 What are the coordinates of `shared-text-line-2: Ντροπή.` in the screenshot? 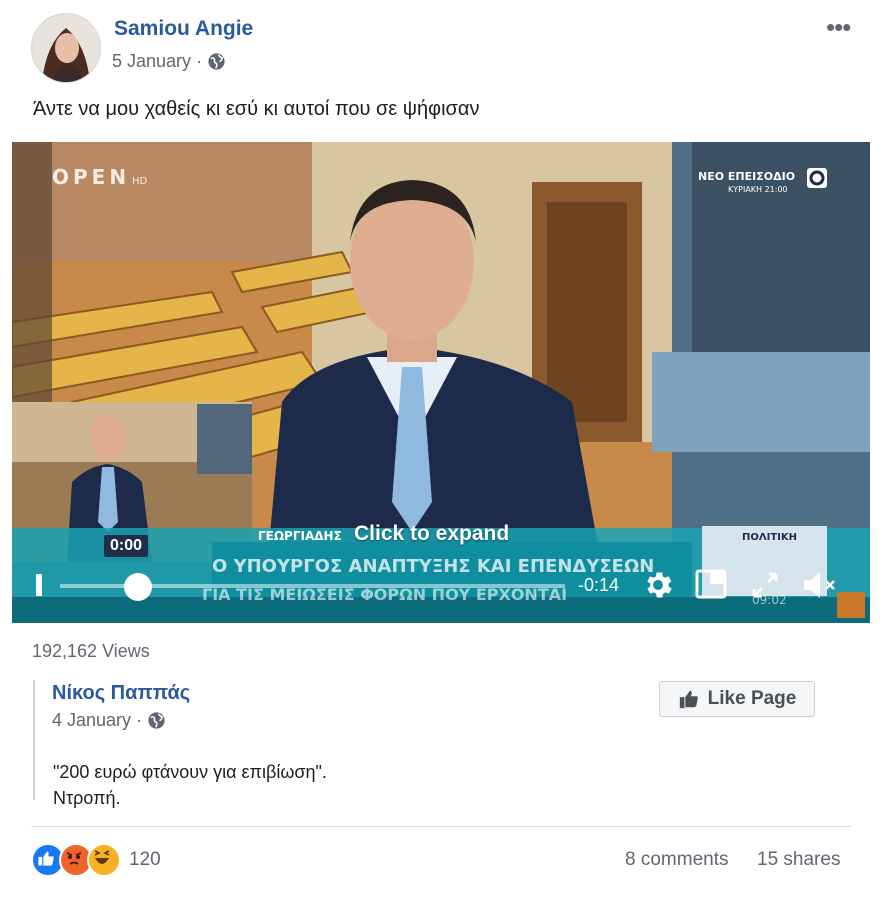 It's located at (87, 798).